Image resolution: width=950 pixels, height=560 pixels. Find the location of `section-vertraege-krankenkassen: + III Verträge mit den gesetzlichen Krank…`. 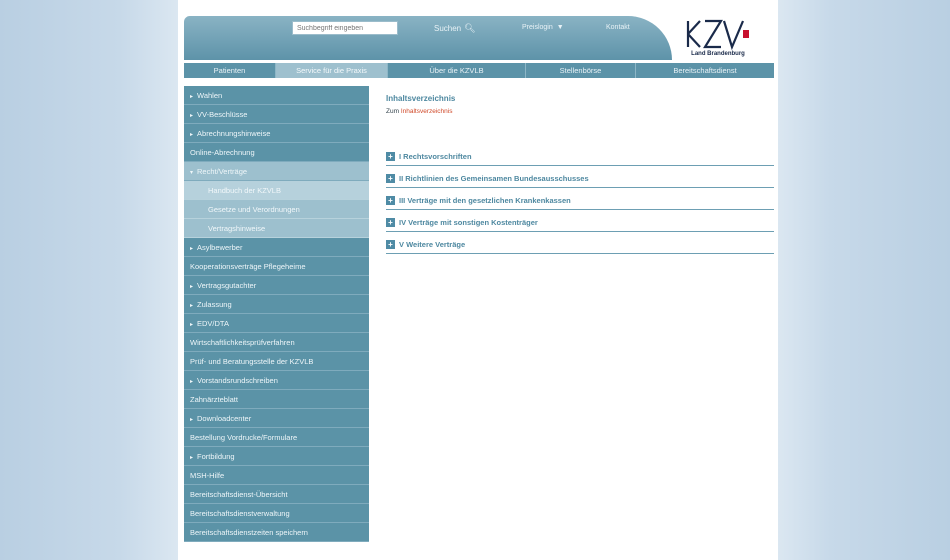

section-vertraege-krankenkassen: + III Verträge mit den gesetzlichen Krank… is located at coordinates (580, 201).